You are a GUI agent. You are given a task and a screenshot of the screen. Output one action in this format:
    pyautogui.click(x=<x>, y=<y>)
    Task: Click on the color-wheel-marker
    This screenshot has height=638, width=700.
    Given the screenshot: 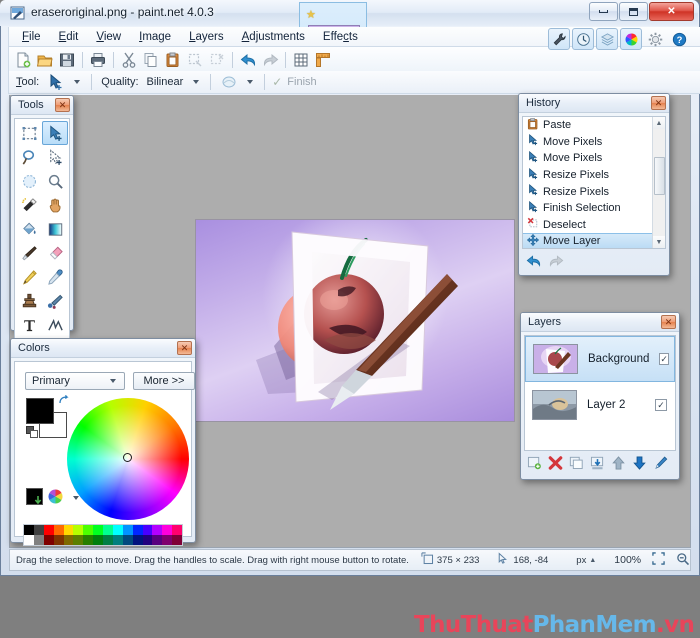 What is the action you would take?
    pyautogui.click(x=127, y=457)
    